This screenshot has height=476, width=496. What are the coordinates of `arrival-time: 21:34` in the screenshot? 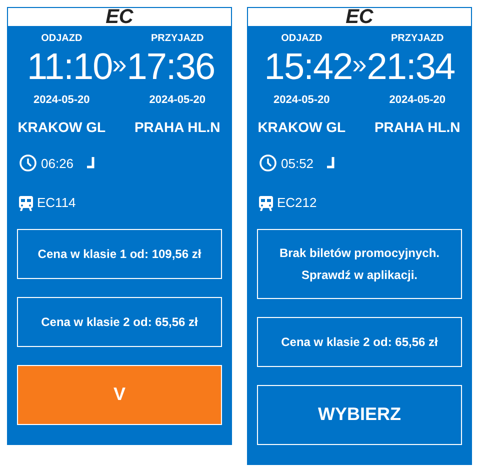 It's located at (411, 67).